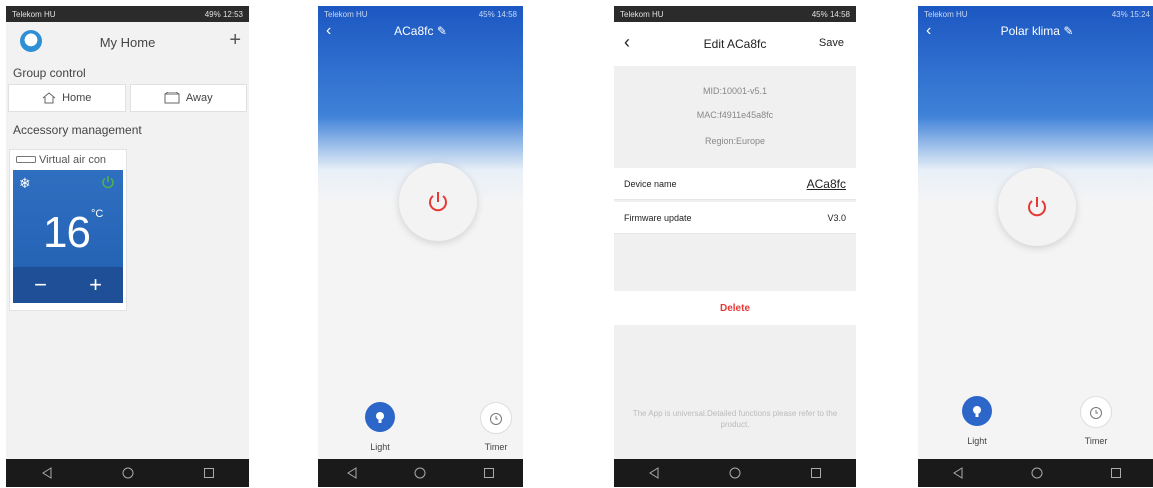 Image resolution: width=1153 pixels, height=488 pixels. I want to click on temperature-value: 16, so click(67, 232).